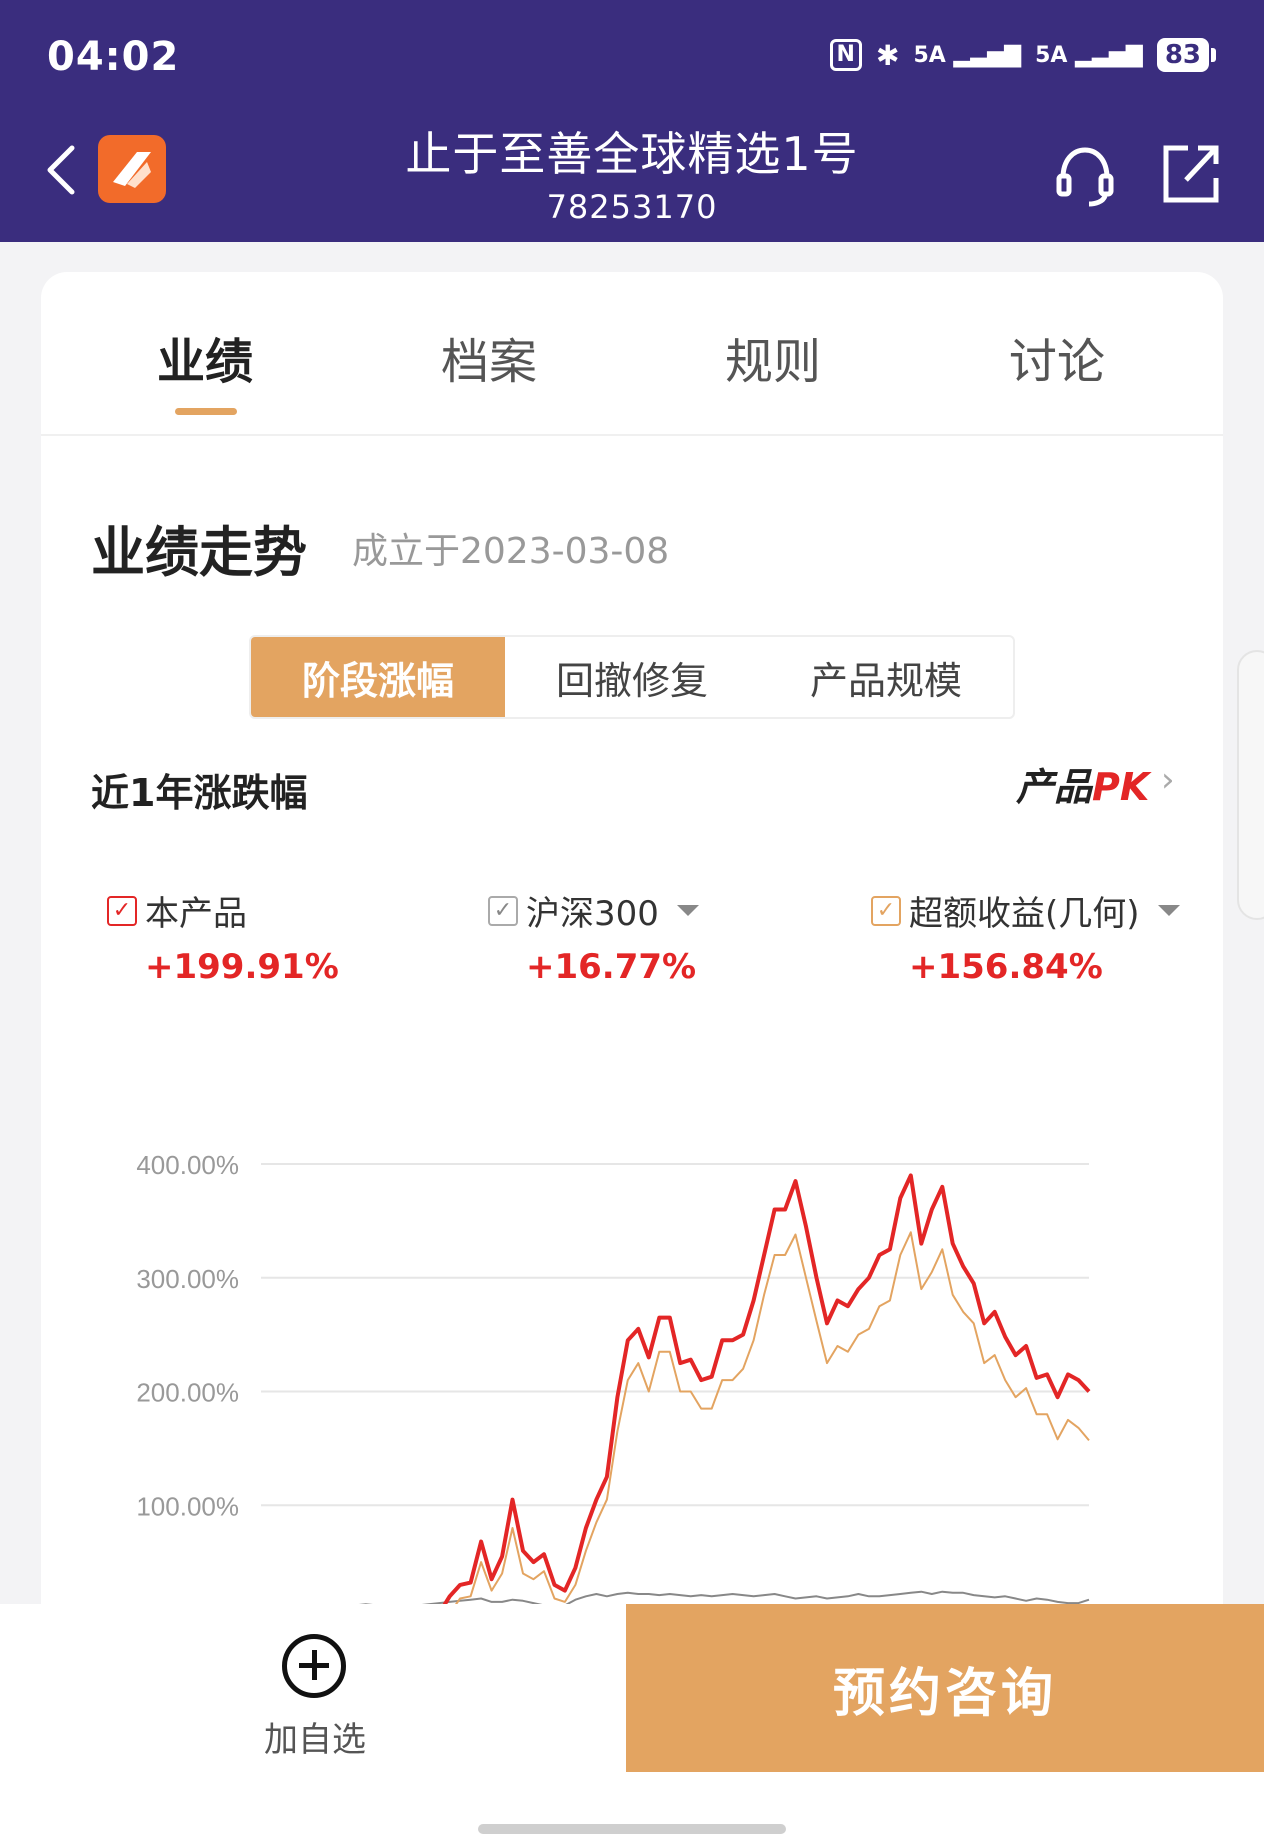  Describe the element at coordinates (611, 967) in the screenshot. I see `legend-value: +16.77%` at that location.